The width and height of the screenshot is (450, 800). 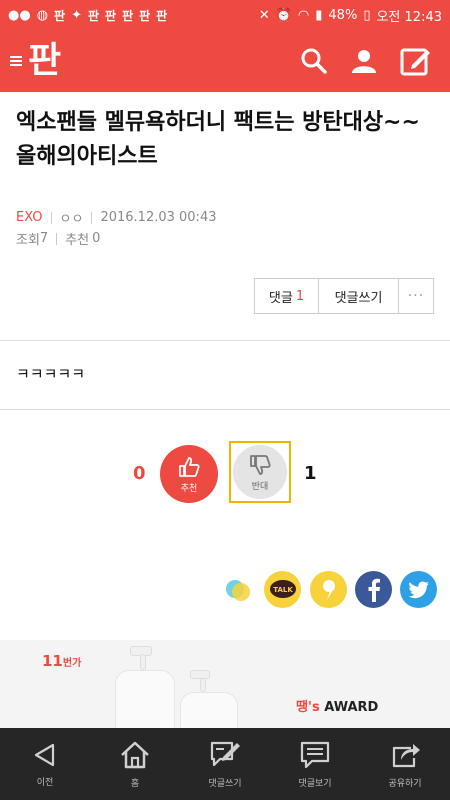 I want to click on nav-share-label: 공유하기, so click(x=405, y=783).